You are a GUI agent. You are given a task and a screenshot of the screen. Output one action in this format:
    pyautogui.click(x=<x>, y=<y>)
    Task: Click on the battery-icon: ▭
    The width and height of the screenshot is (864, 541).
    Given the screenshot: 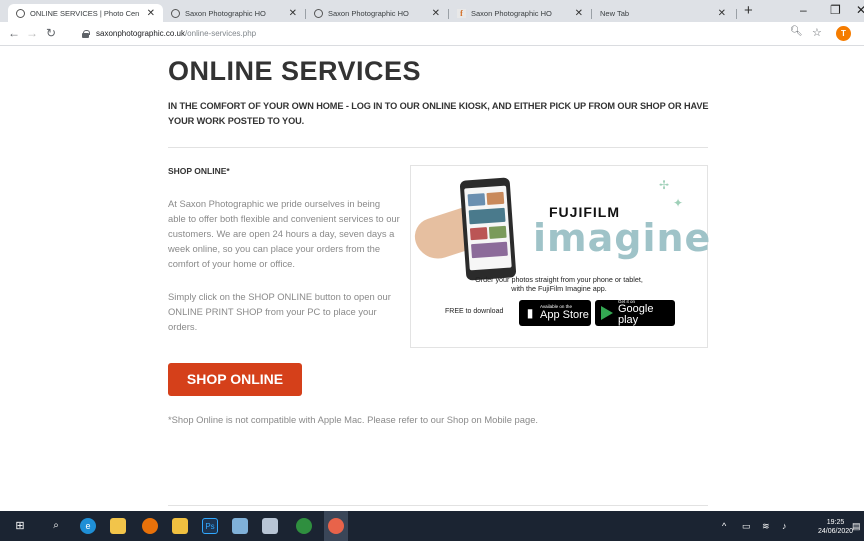 What is the action you would take?
    pyautogui.click(x=746, y=526)
    